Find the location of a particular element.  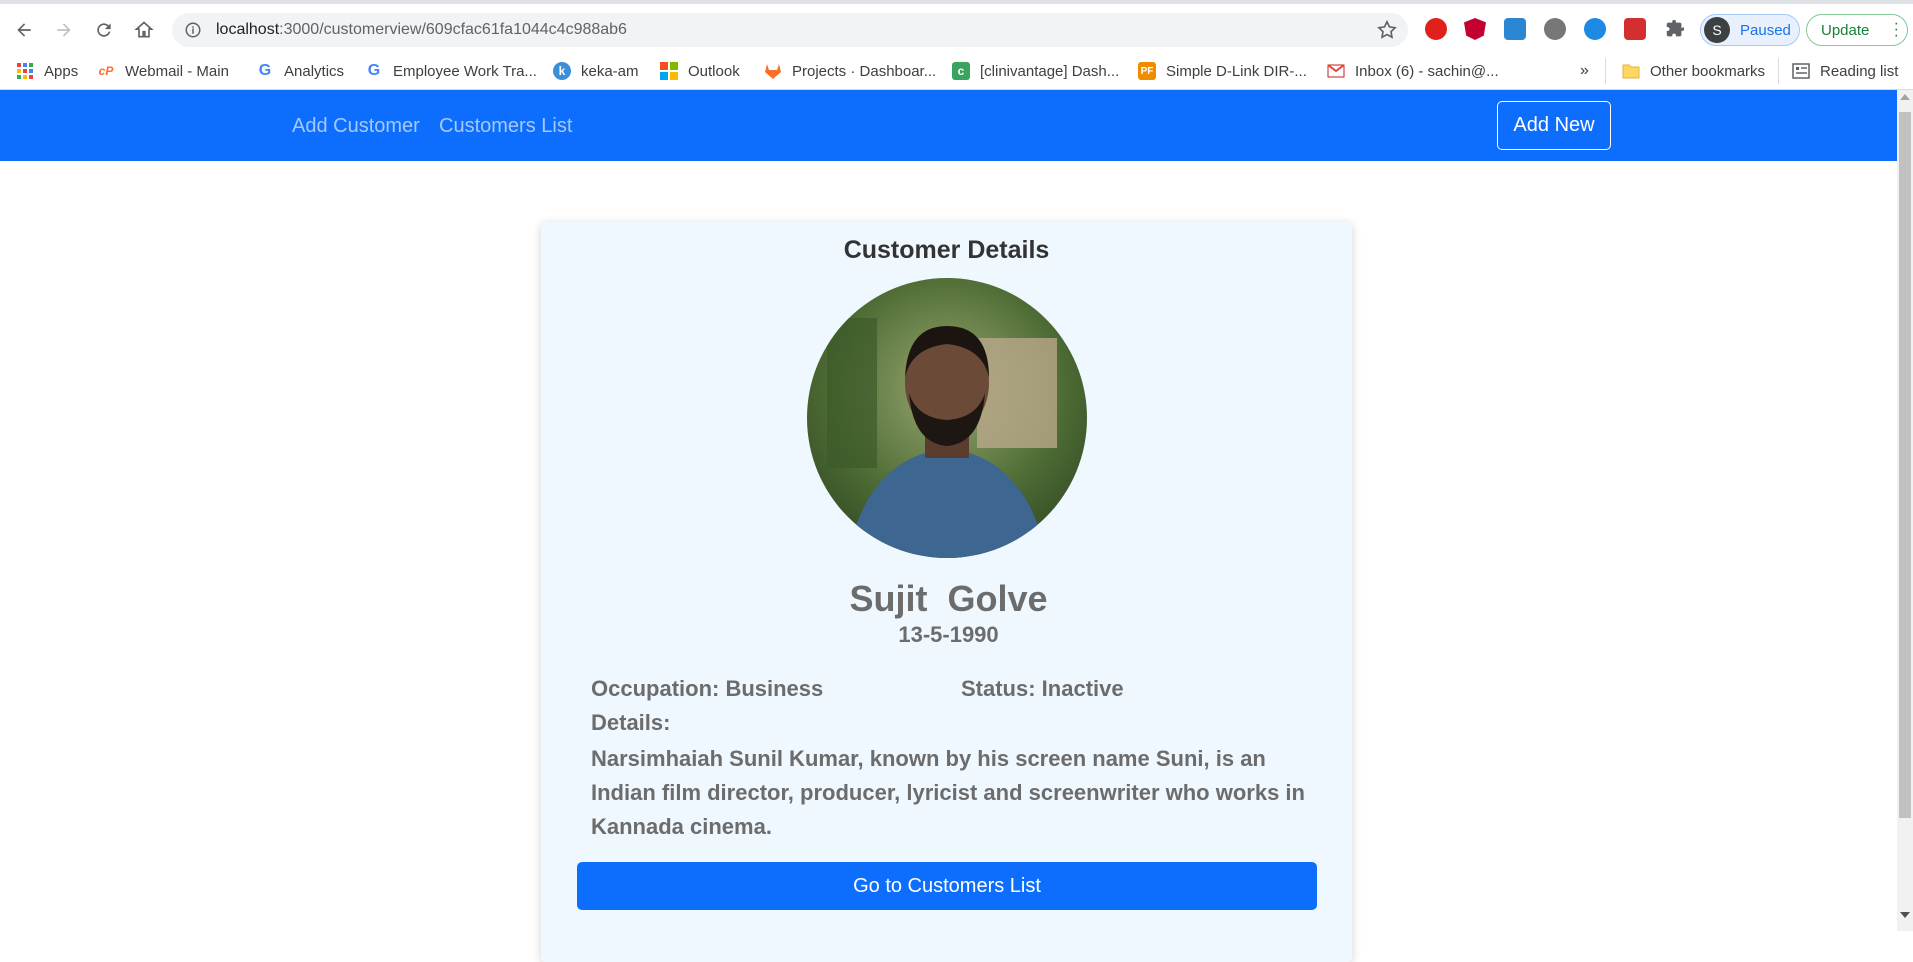

folder-icon is located at coordinates (1631, 71).